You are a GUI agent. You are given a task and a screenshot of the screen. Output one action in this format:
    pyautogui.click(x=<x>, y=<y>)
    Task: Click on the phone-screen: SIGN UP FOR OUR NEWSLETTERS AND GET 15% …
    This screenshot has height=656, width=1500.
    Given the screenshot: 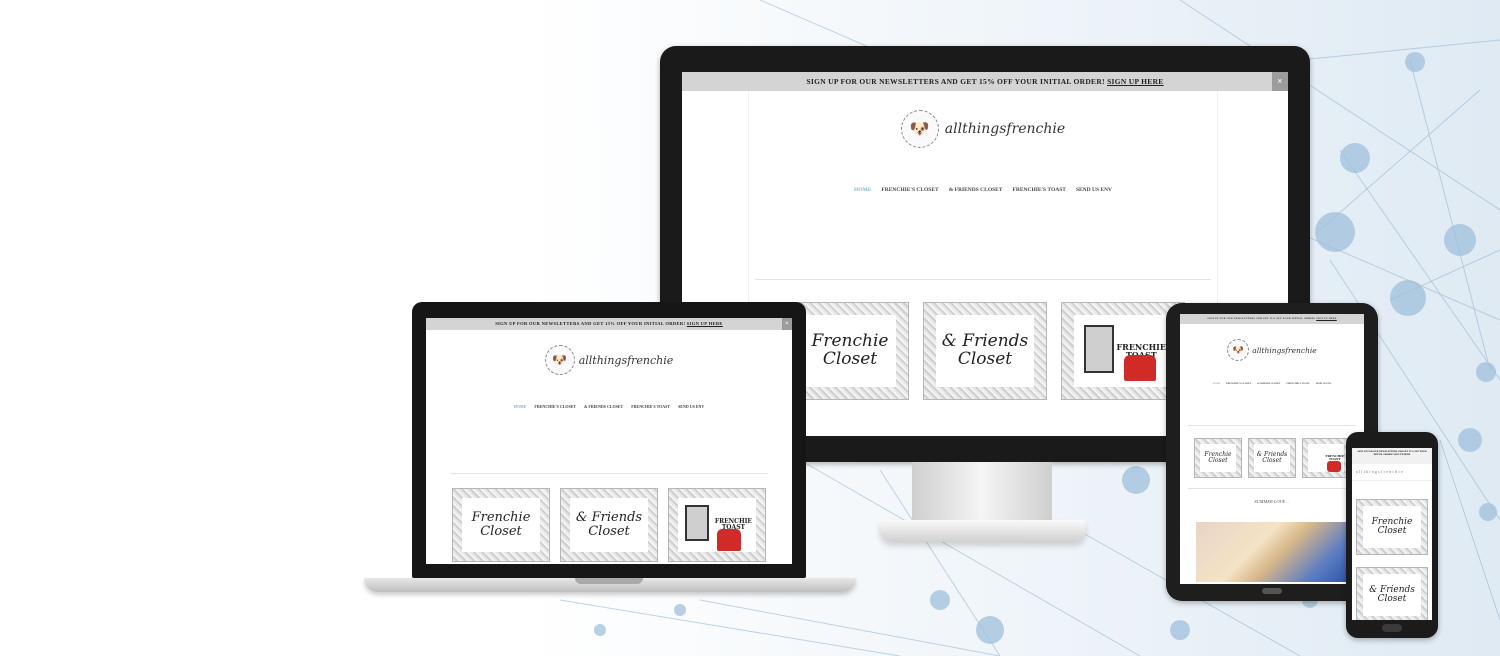 What is the action you would take?
    pyautogui.click(x=1392, y=534)
    